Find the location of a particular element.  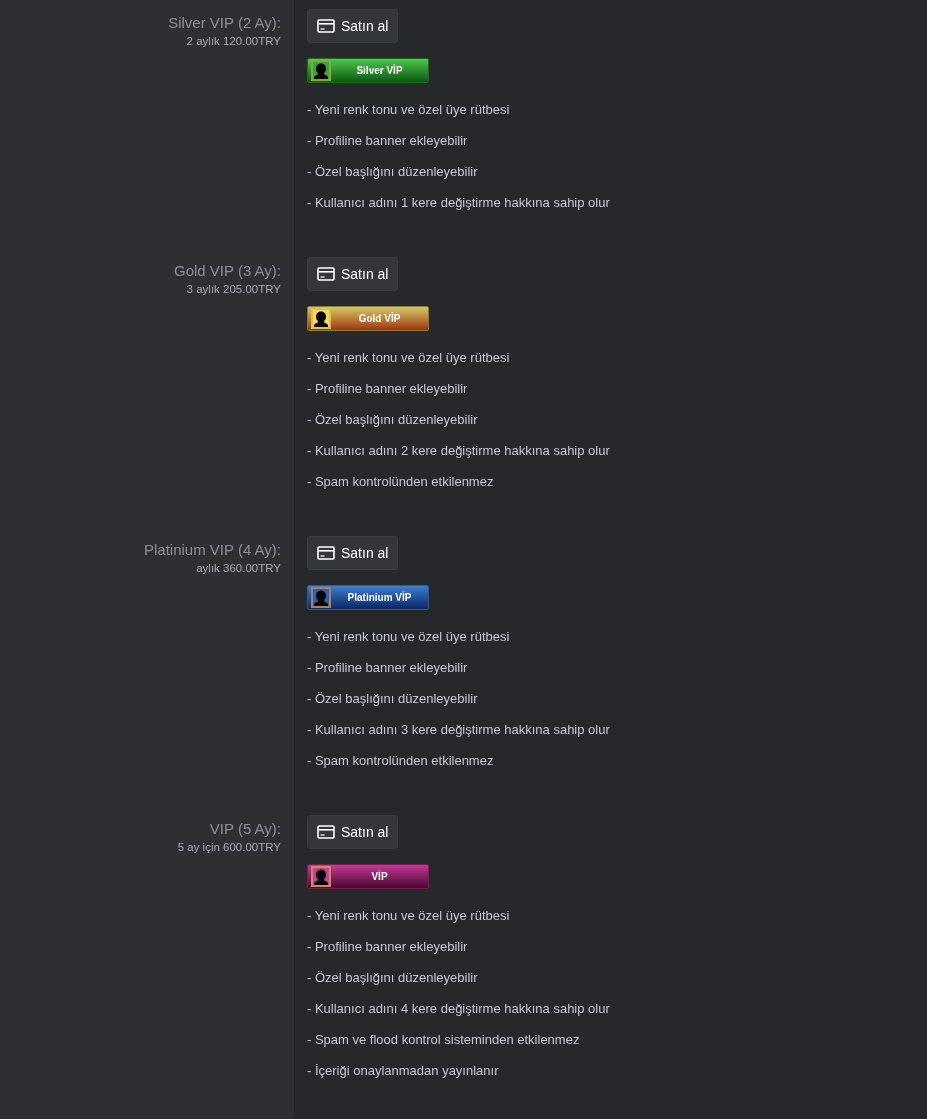

badge-label: Platinium VİP is located at coordinates (379, 597).